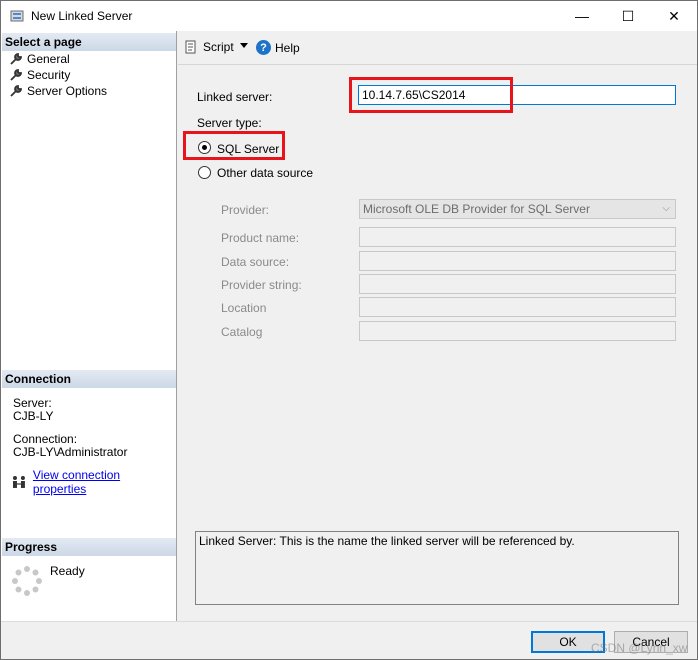  Describe the element at coordinates (517, 261) in the screenshot. I see `data-source-input` at that location.